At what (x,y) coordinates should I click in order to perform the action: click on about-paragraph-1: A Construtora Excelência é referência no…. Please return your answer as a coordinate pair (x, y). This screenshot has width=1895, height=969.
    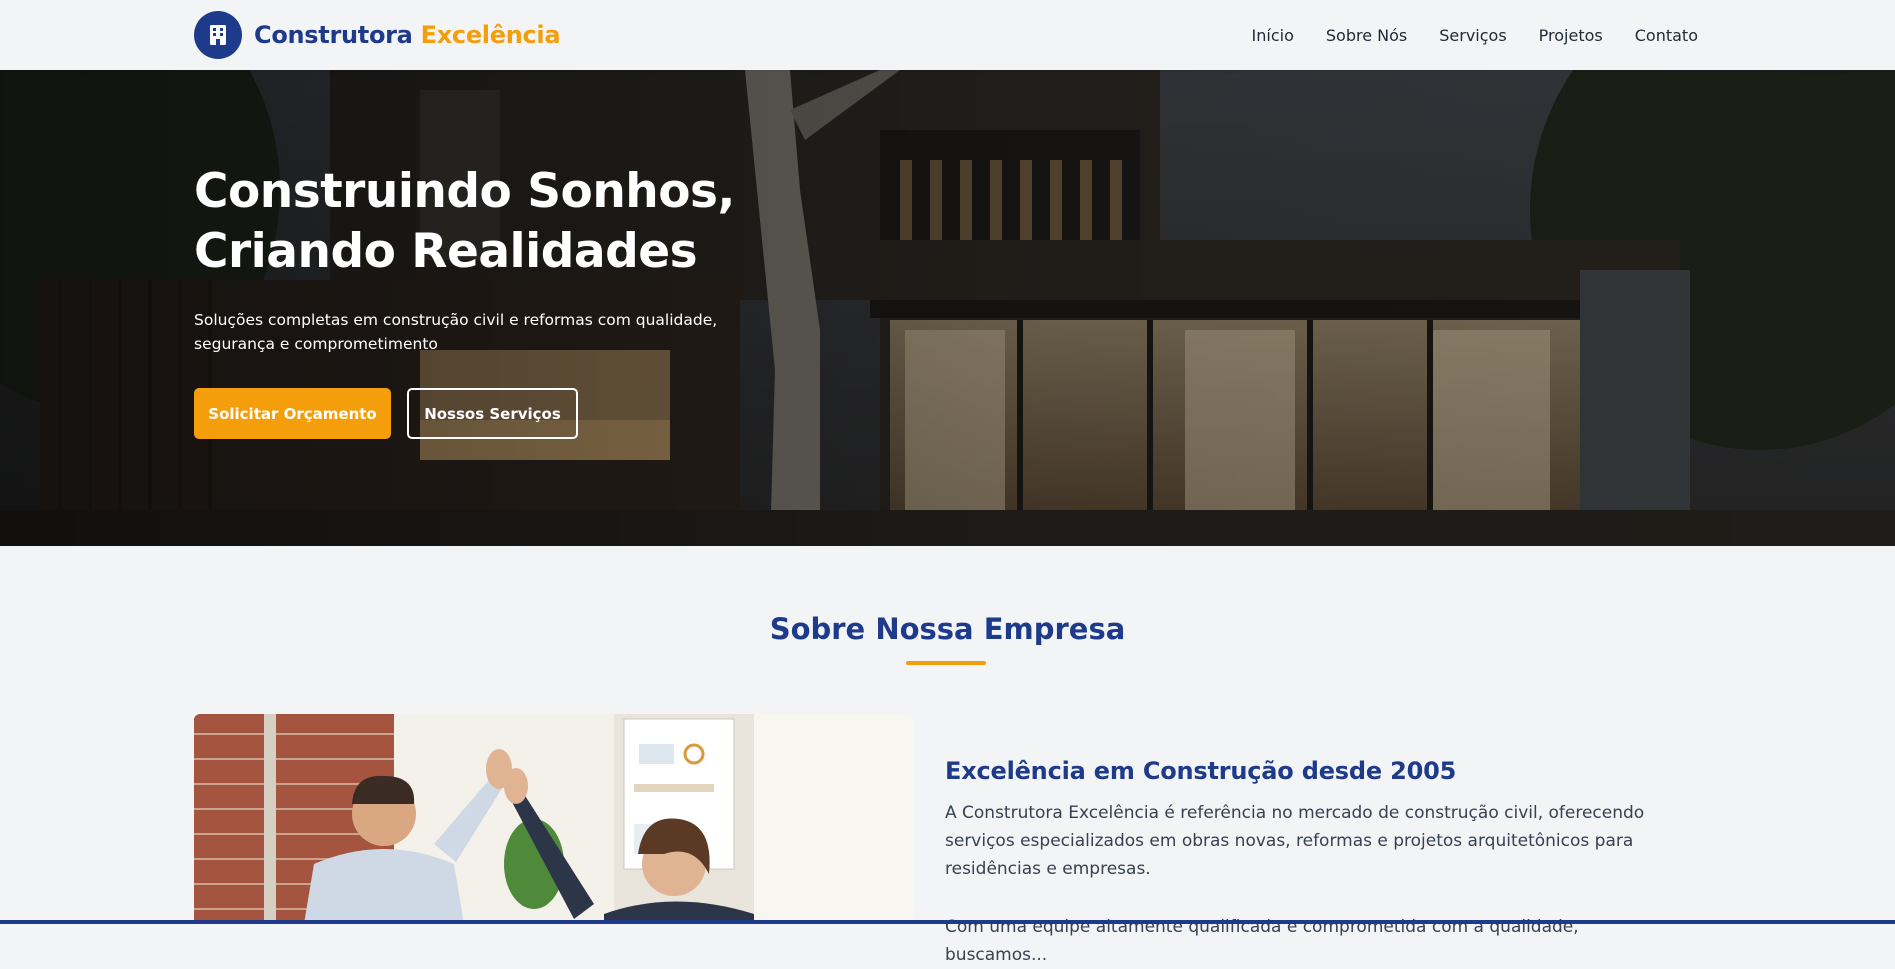
    Looking at the image, I should click on (1295, 841).